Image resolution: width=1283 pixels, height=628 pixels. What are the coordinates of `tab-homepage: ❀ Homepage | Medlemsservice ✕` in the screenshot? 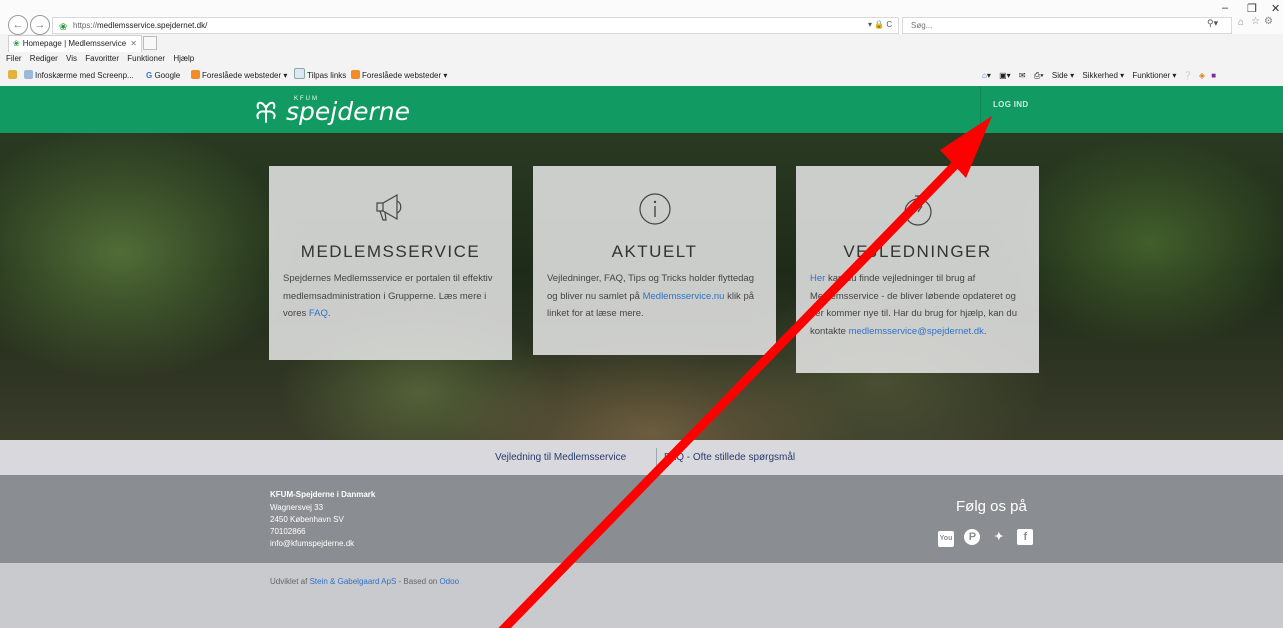 It's located at (75, 43).